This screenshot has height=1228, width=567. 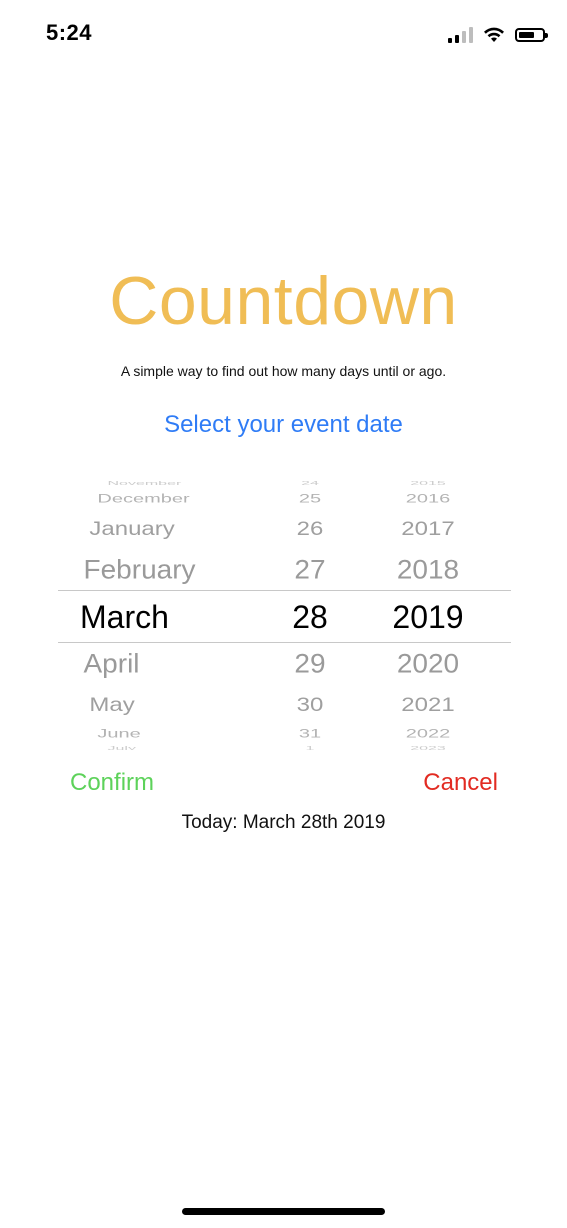 What do you see at coordinates (283, 424) in the screenshot?
I see `select-event-date-label: Select your event date` at bounding box center [283, 424].